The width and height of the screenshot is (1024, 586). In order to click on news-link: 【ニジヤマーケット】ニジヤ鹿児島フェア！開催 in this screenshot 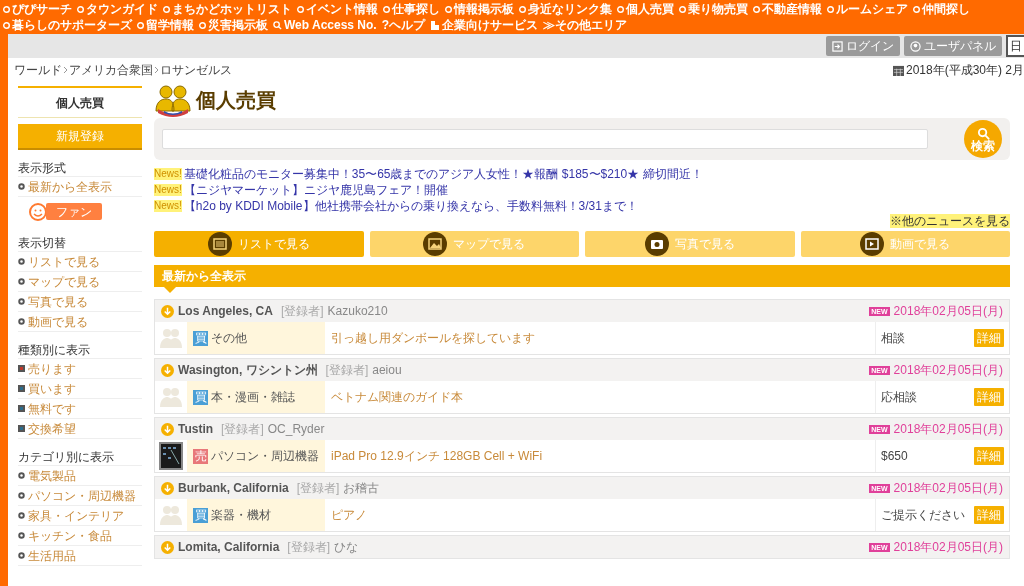, I will do `click(315, 190)`.